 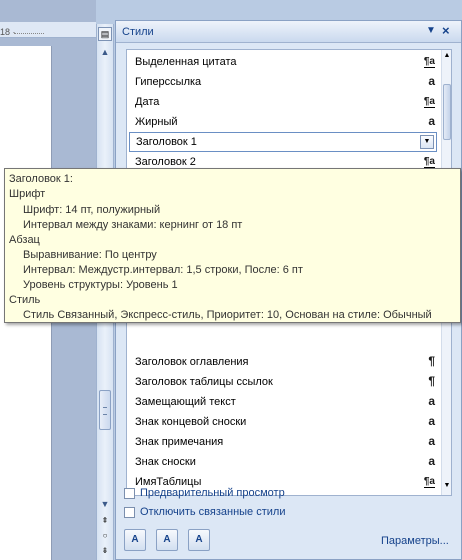 What do you see at coordinates (165, 462) in the screenshot?
I see `style-label: Знак сноски` at bounding box center [165, 462].